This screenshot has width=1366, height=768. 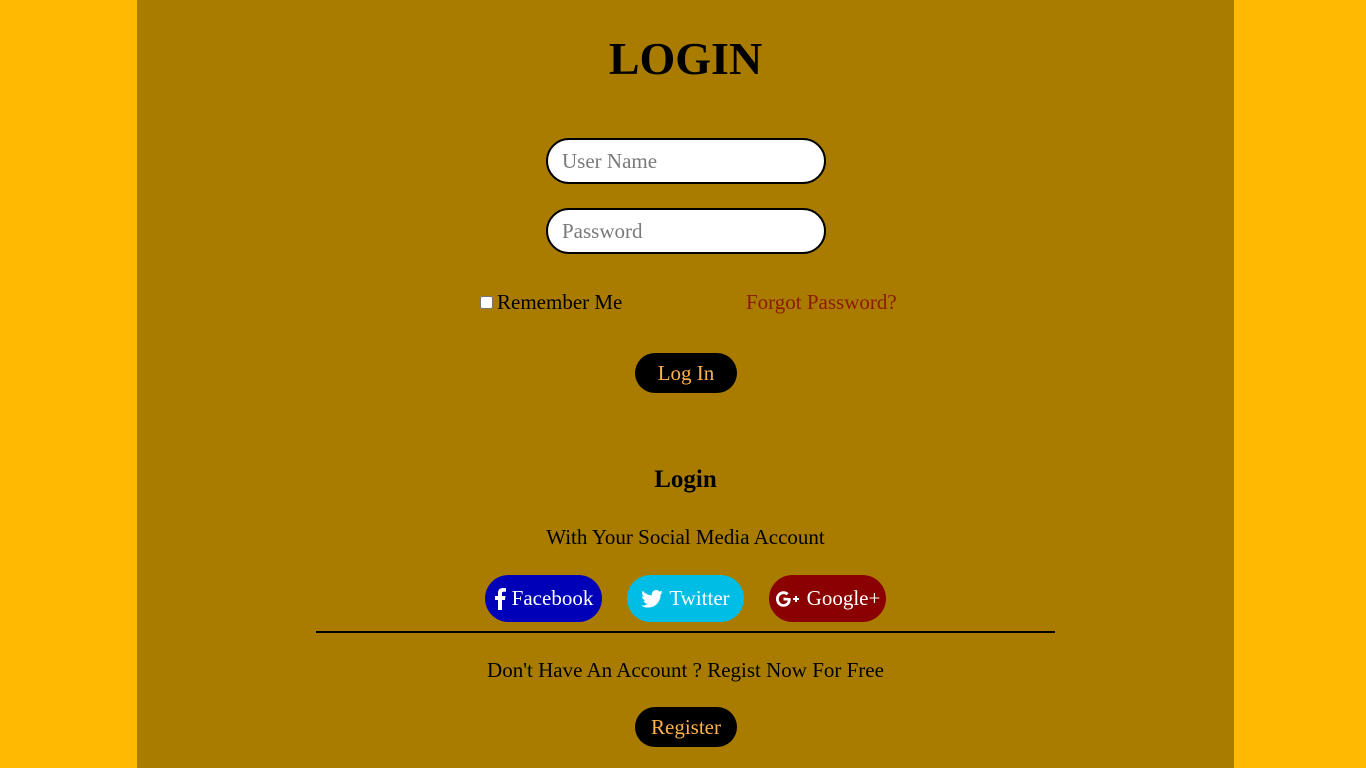 I want to click on twitter-button: Twitter, so click(x=685, y=598).